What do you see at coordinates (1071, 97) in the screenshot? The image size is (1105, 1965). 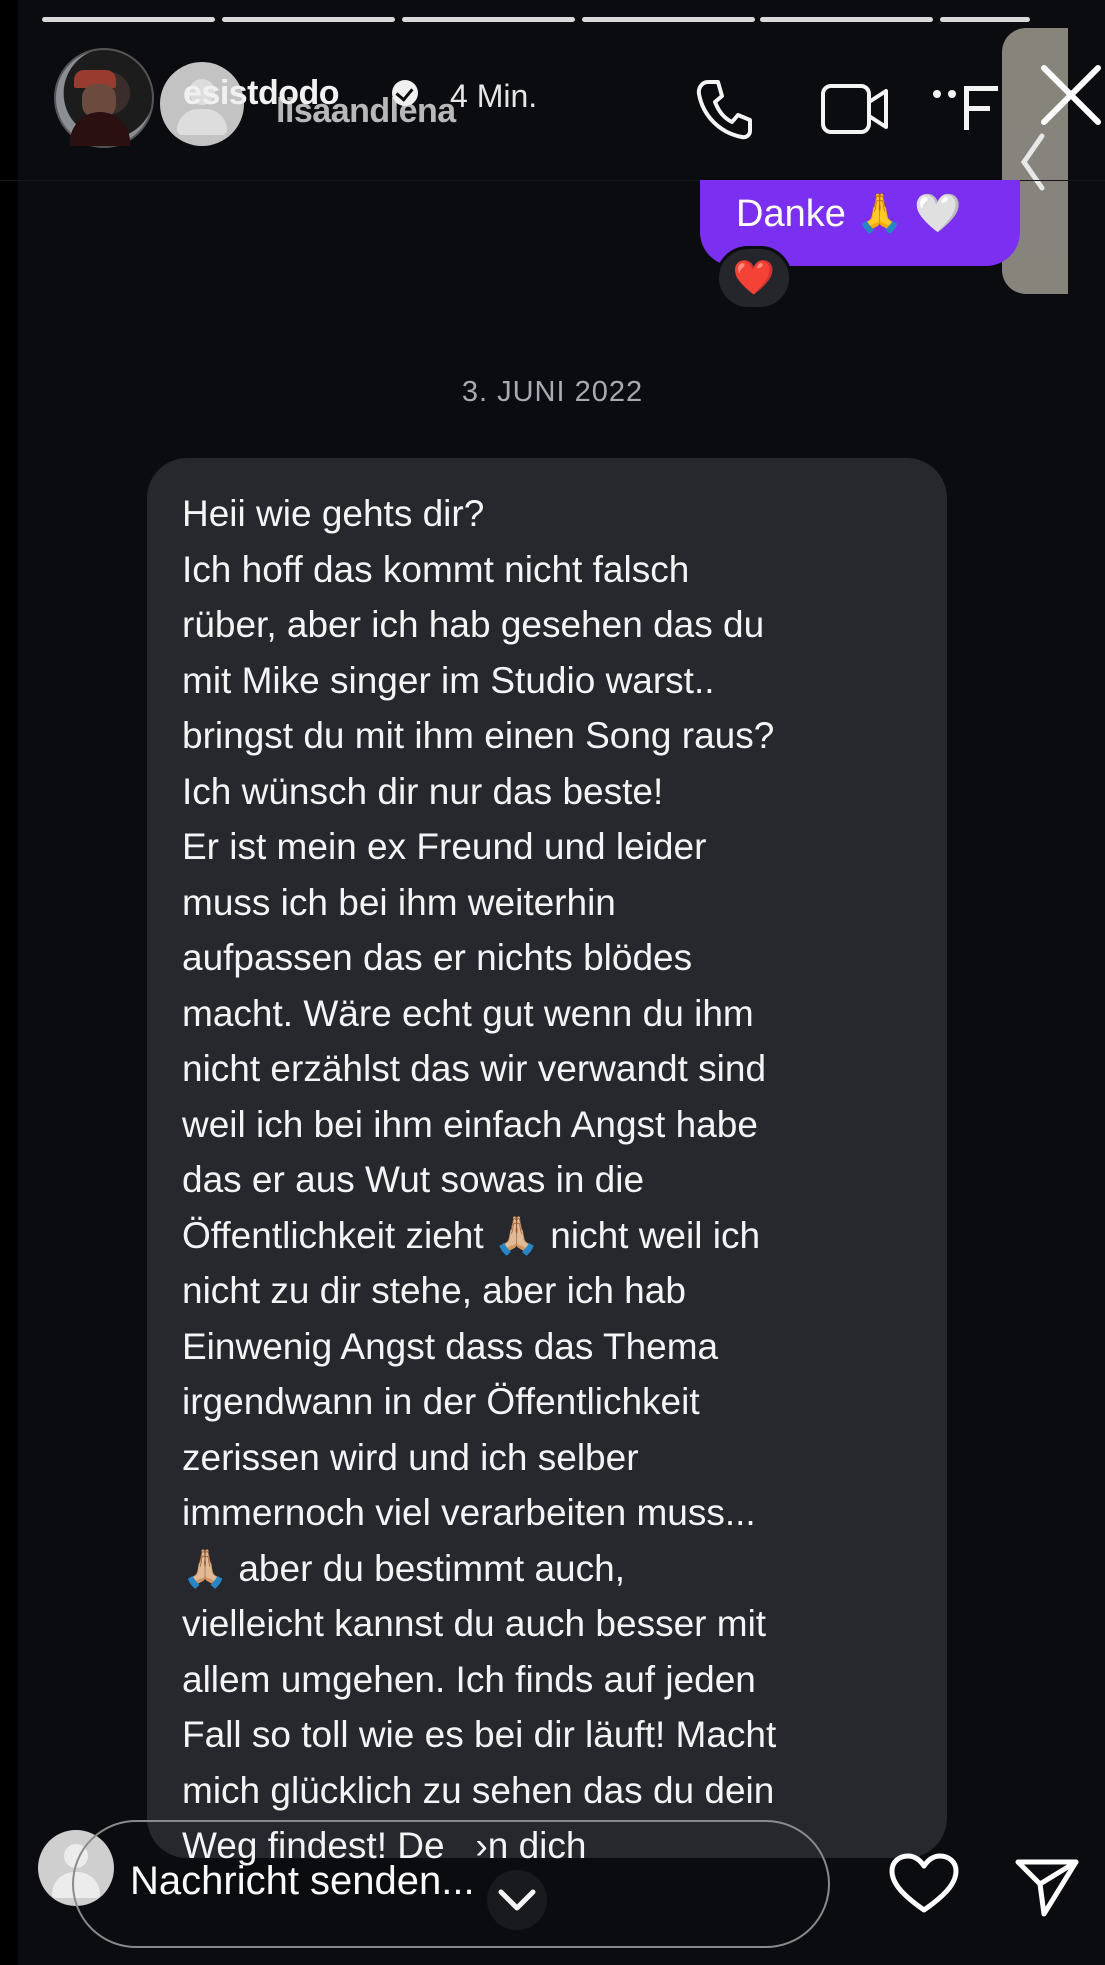 I see `close-icon` at bounding box center [1071, 97].